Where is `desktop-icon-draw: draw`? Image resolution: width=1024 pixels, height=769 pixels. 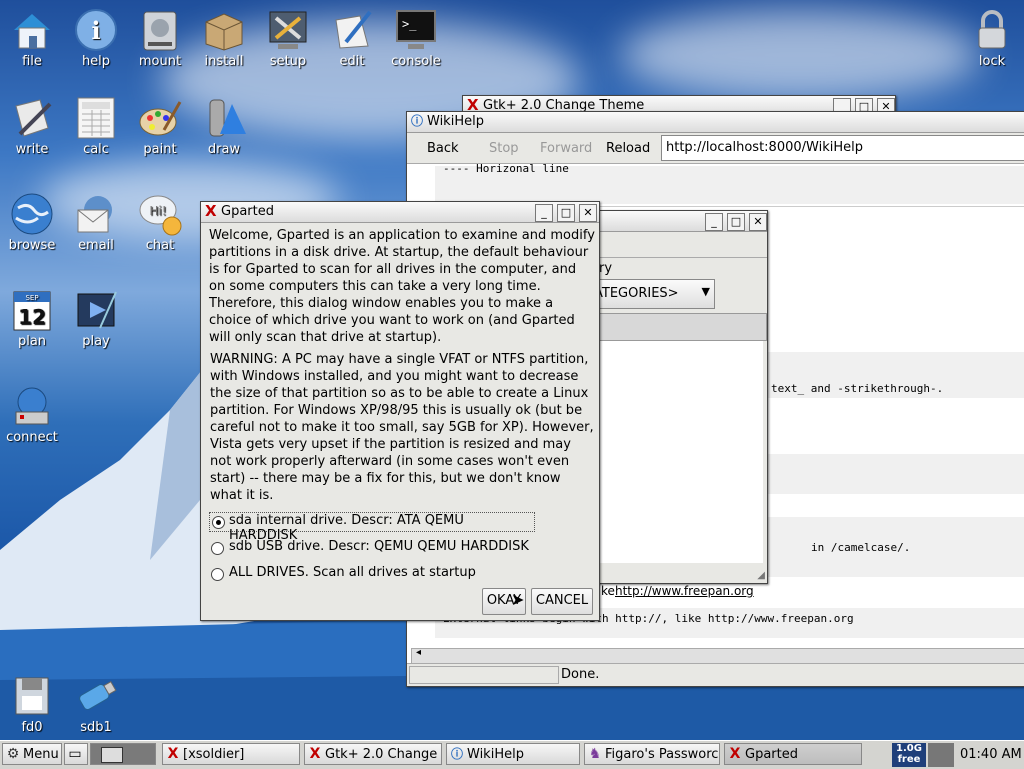 desktop-icon-draw: draw is located at coordinates (224, 126).